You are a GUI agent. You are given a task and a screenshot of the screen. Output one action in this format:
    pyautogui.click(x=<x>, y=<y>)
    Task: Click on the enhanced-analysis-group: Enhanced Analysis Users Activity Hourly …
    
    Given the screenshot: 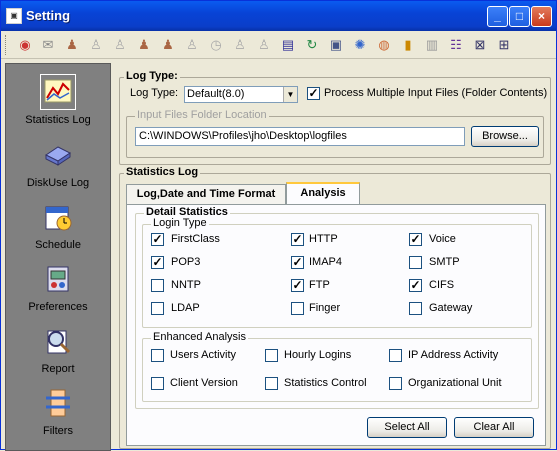 What is the action you would take?
    pyautogui.click(x=337, y=366)
    